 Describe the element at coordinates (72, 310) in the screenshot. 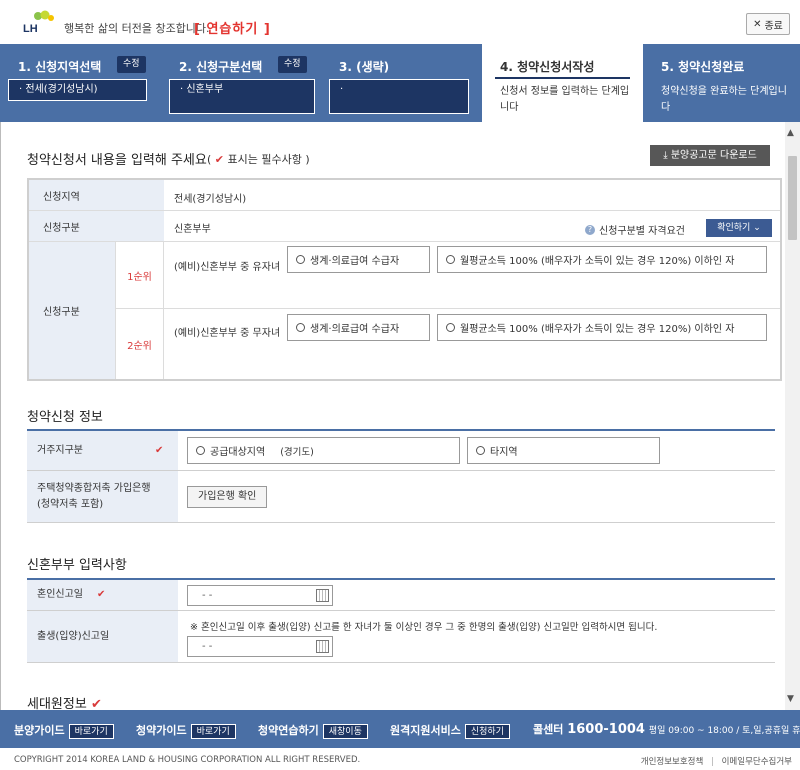

I see `sub-type-label: 신청구분` at that location.